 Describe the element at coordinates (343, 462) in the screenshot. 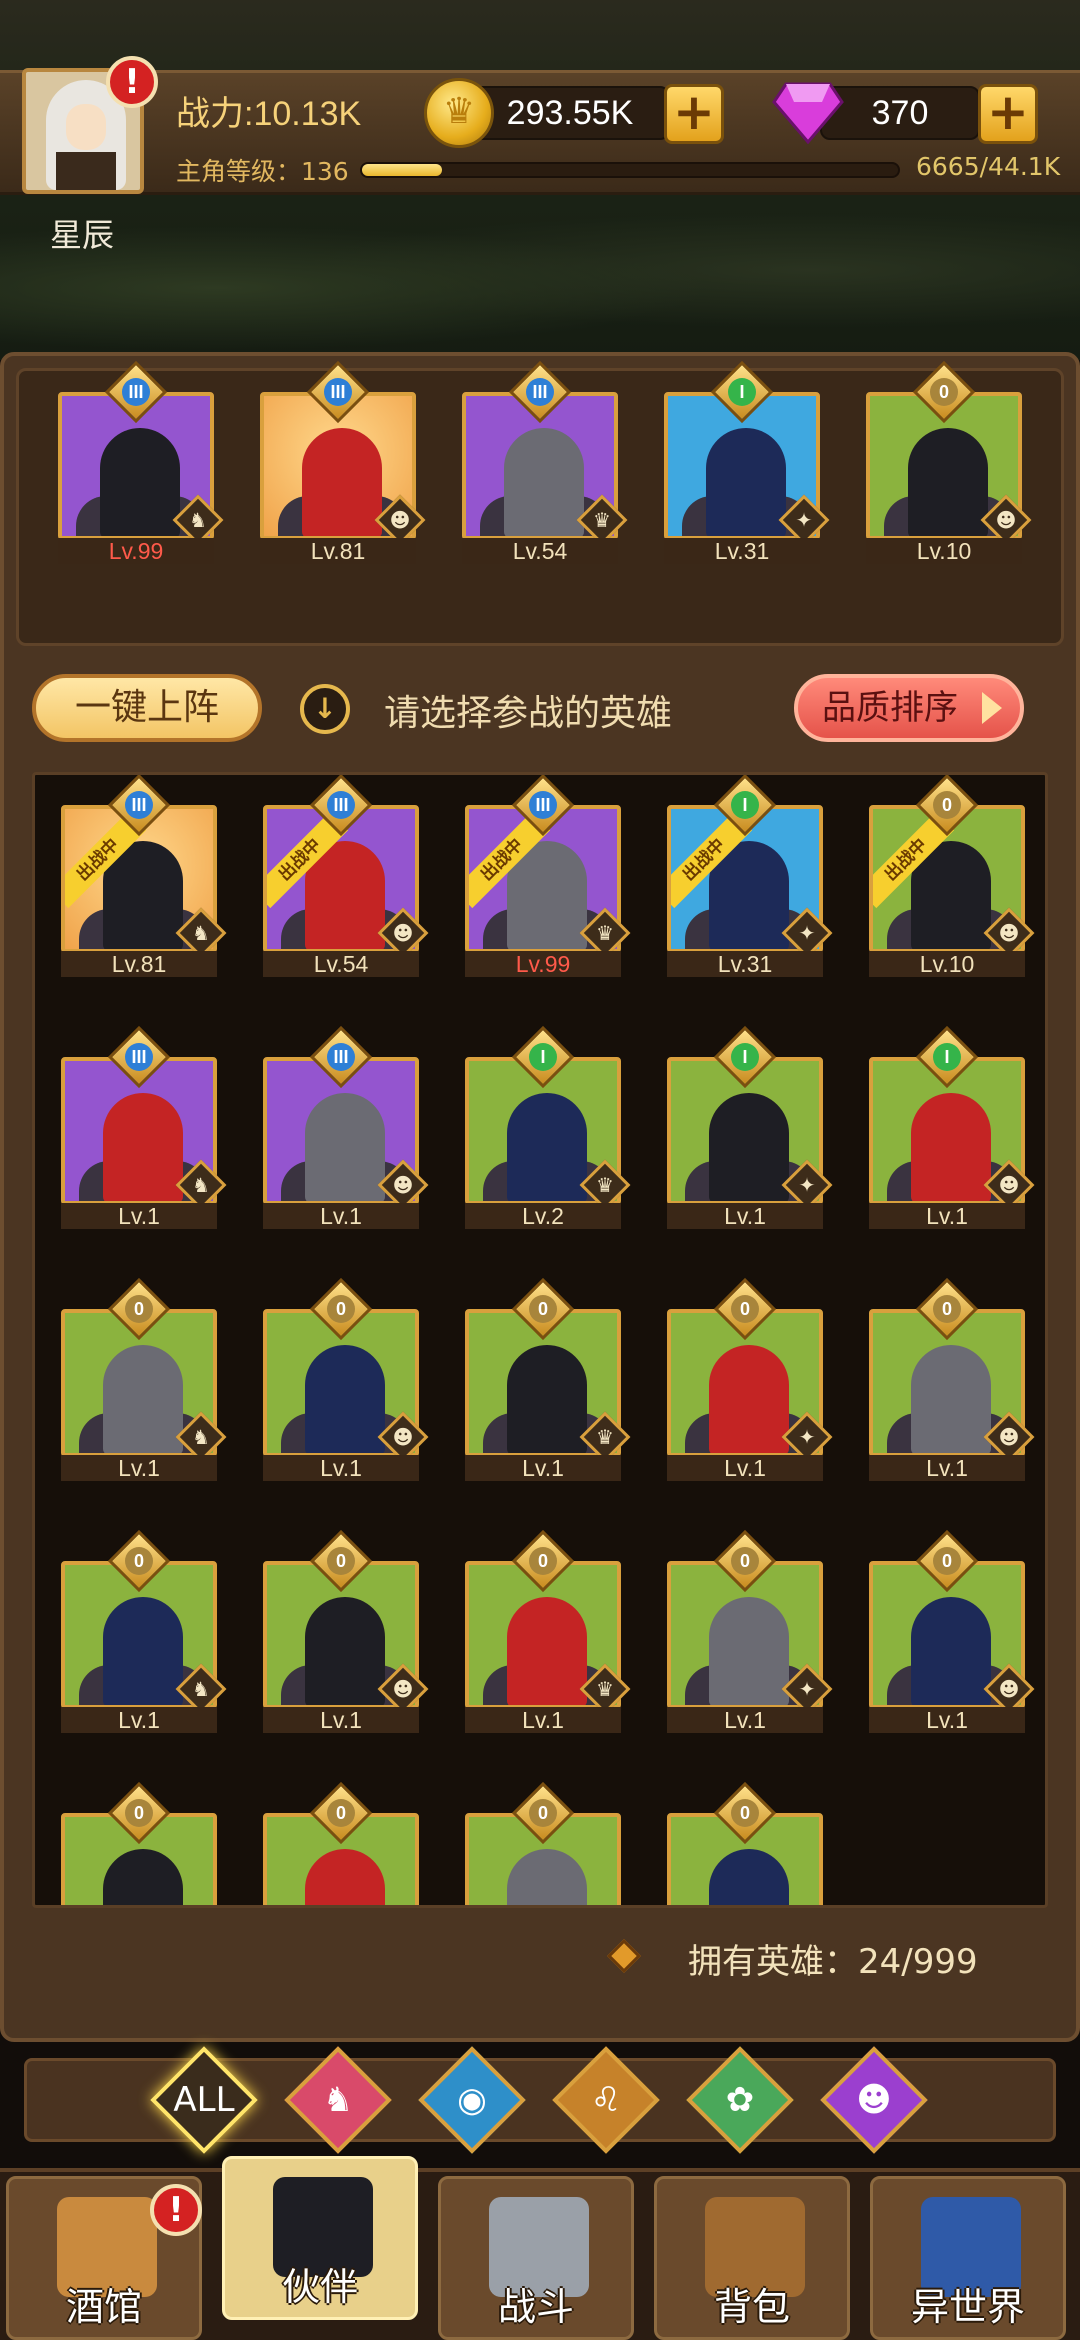

I see `lineup-hero-card: III ☻ Lv.81` at that location.